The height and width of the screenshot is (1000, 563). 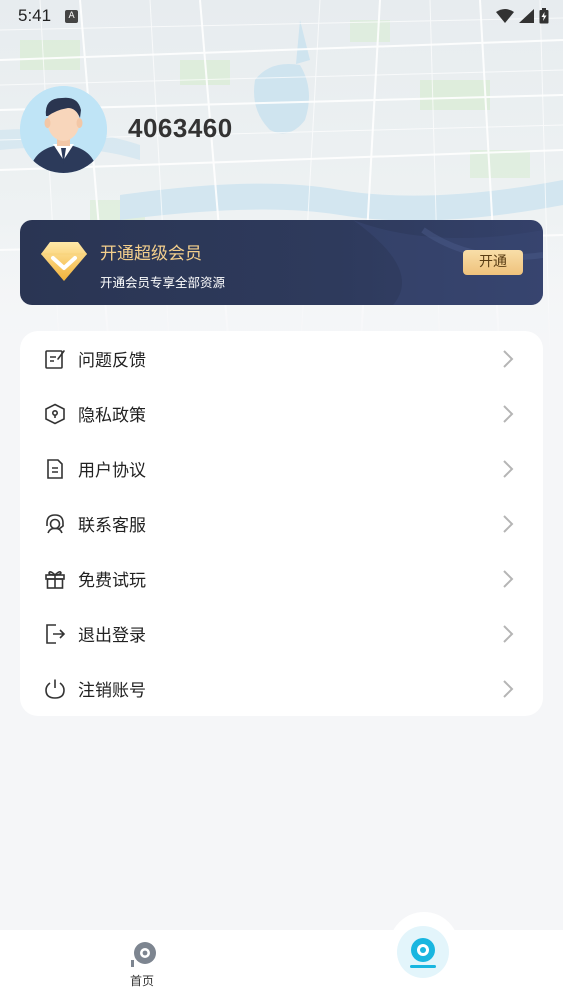 I want to click on menu-item-label: 联系客服, so click(x=112, y=526).